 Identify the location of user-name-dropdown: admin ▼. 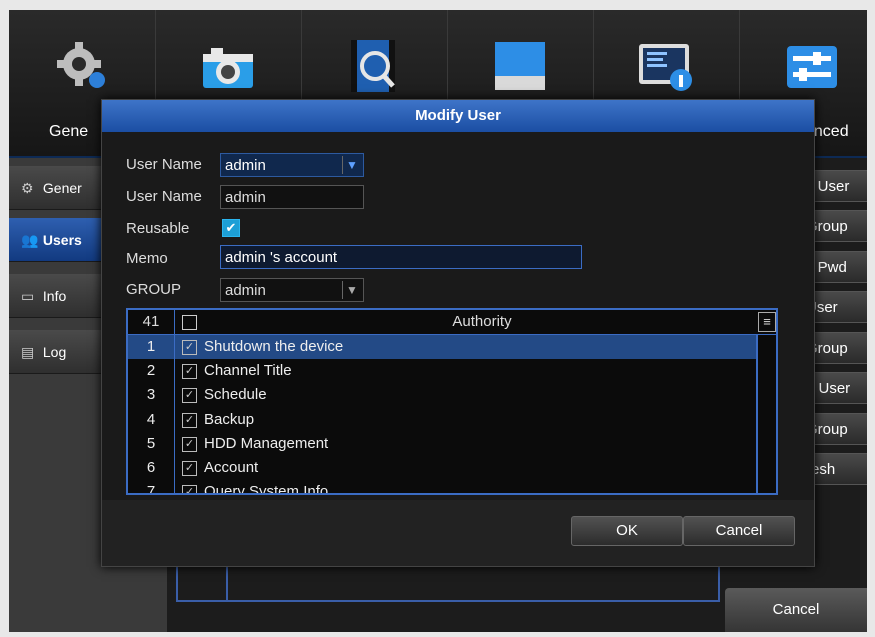
(292, 165).